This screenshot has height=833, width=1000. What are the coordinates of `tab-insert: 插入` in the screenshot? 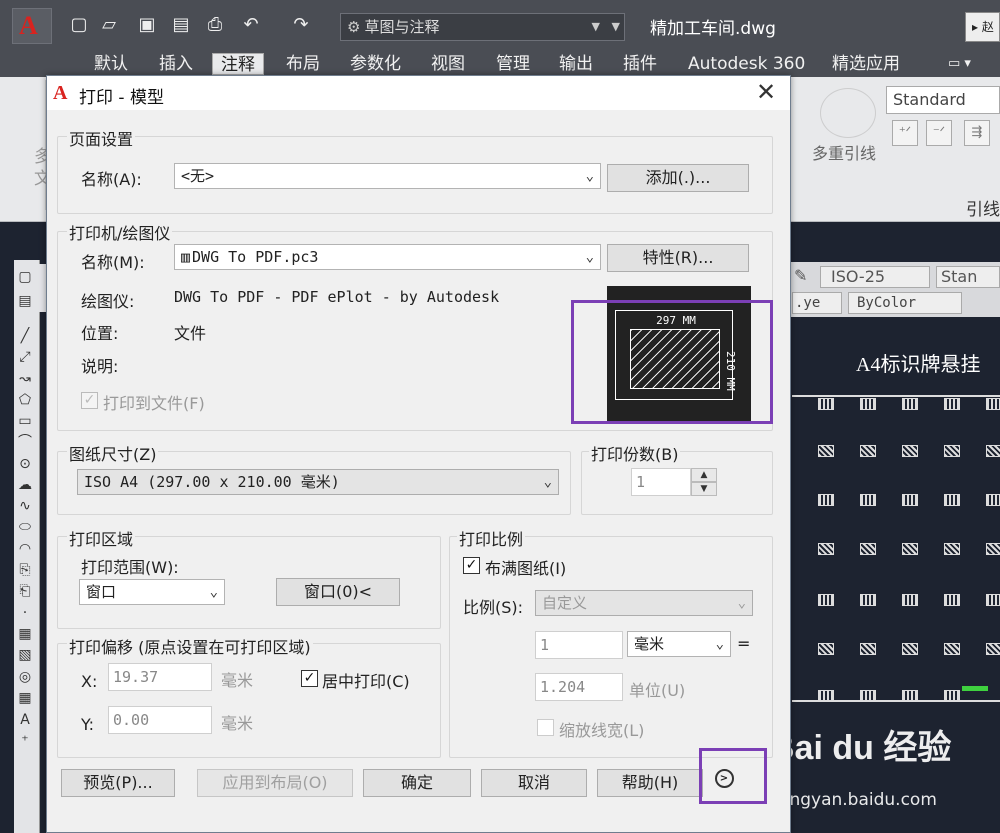 It's located at (176, 64).